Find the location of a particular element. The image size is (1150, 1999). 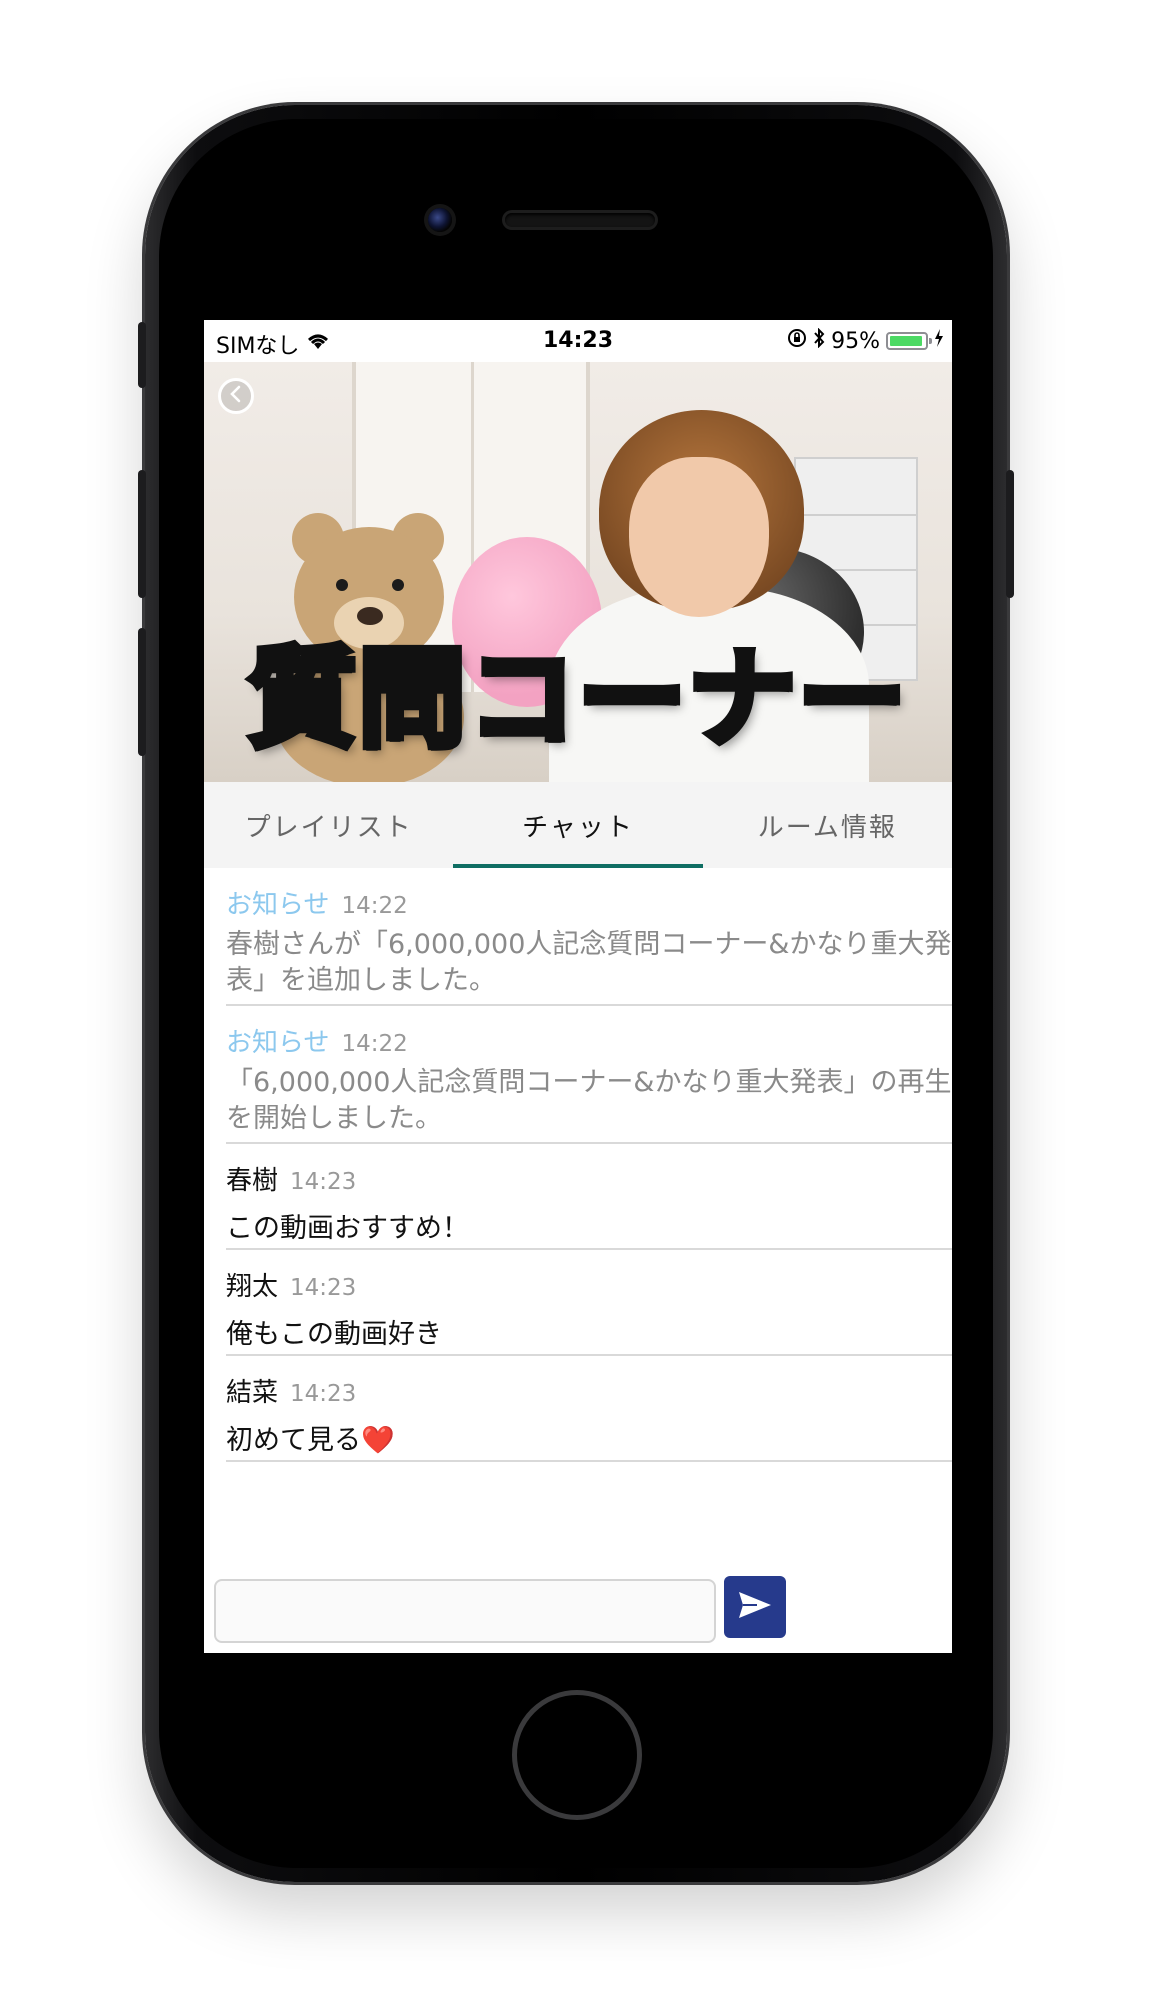

video-title-overlay: 質問コーナー is located at coordinates (576, 699).